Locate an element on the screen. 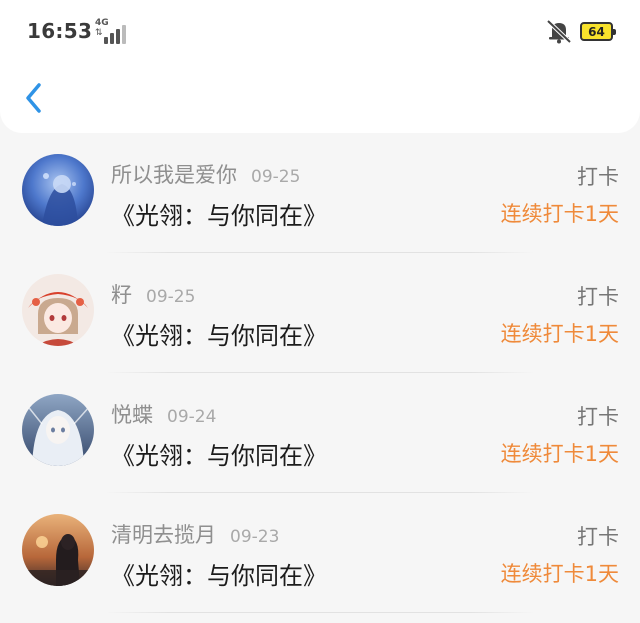  entry-meta: 清明去揽月 09-23 is located at coordinates (195, 534).